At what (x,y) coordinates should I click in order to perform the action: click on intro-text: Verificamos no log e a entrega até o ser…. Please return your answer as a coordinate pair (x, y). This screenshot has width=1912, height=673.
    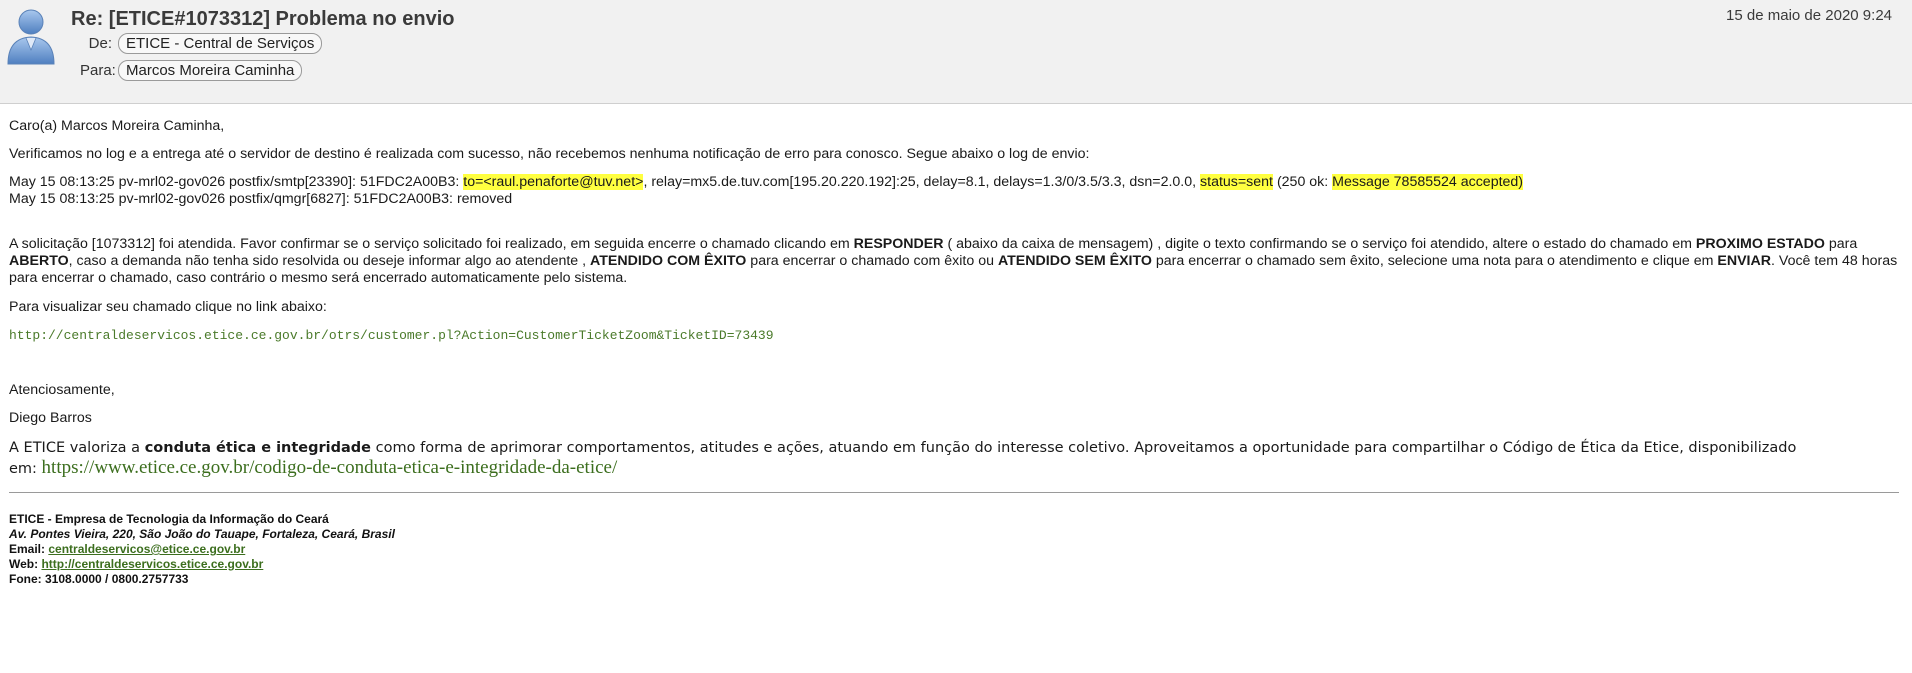
    Looking at the image, I should click on (549, 154).